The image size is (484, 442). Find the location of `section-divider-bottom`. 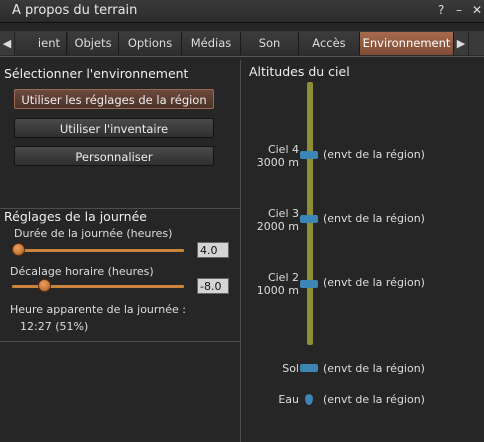

section-divider-bottom is located at coordinates (120, 341).